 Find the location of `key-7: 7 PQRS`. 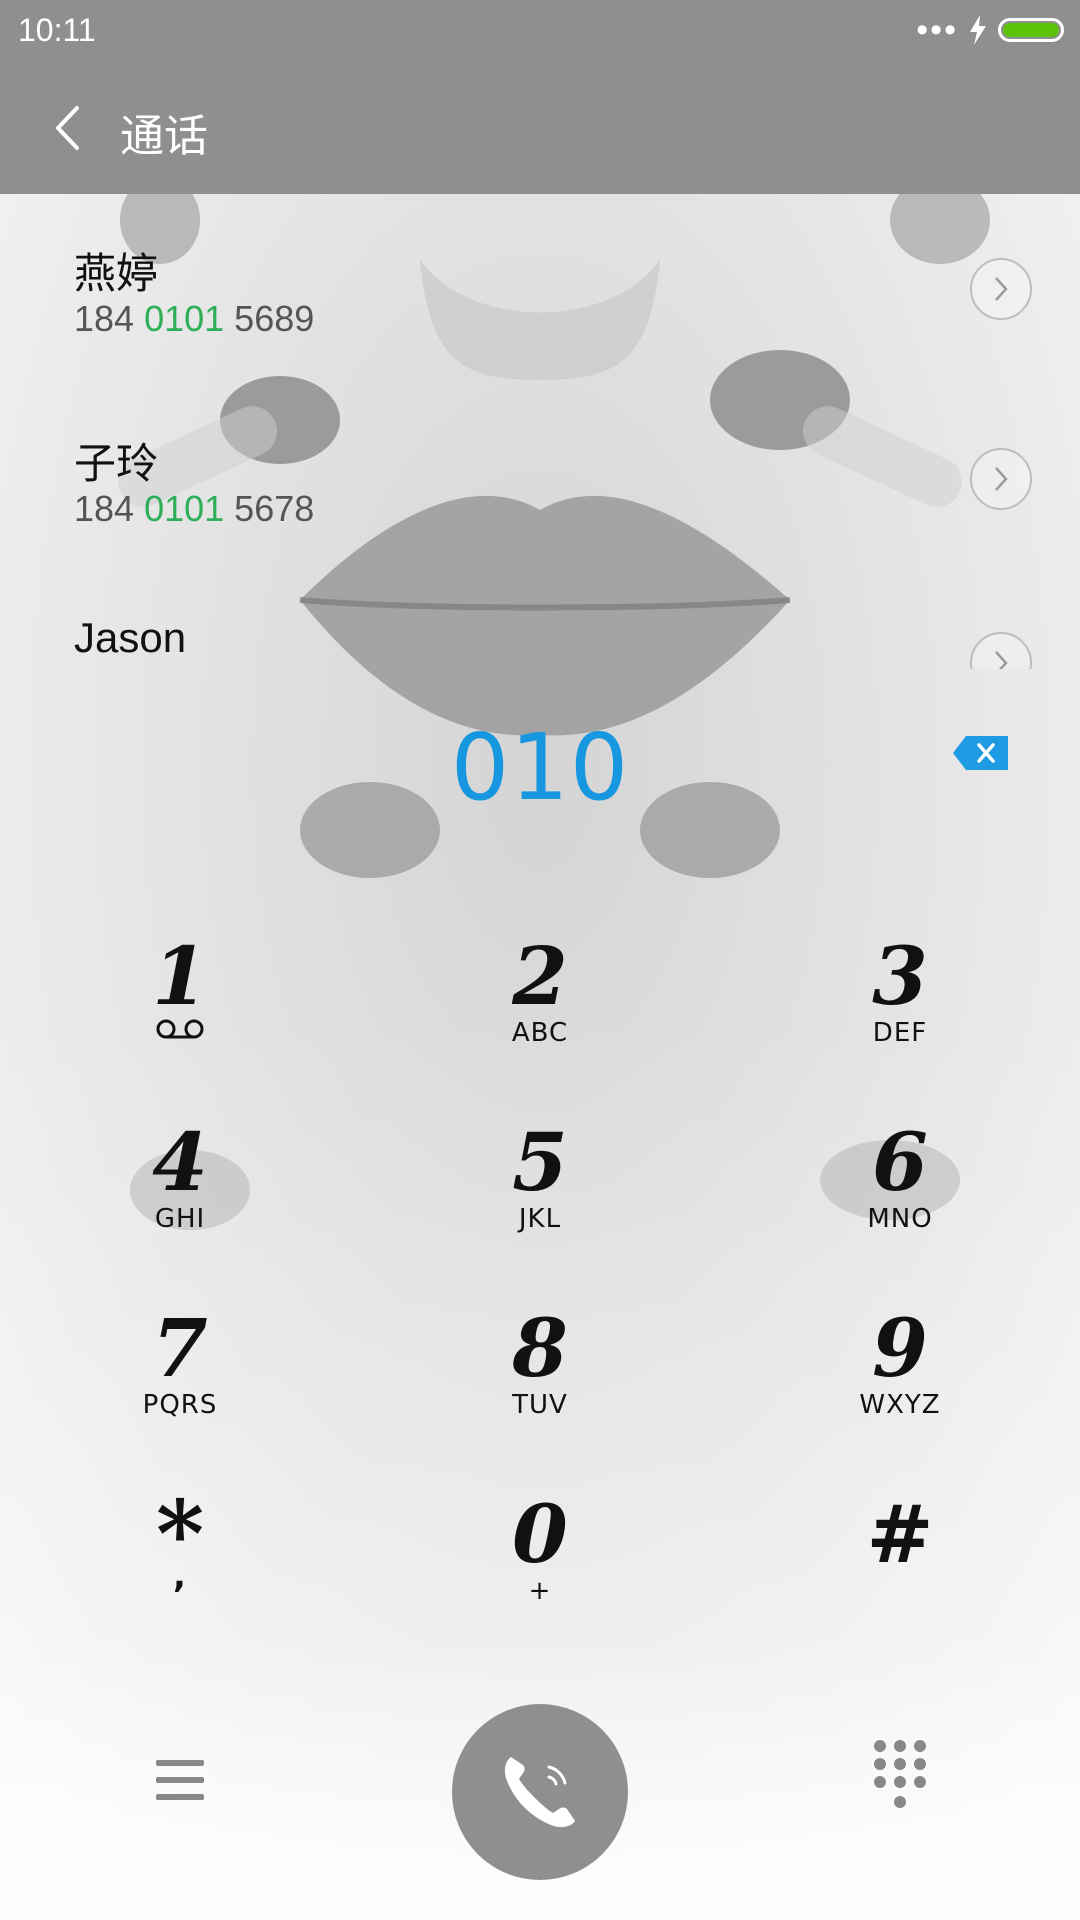

key-7: 7 PQRS is located at coordinates (180, 1391).